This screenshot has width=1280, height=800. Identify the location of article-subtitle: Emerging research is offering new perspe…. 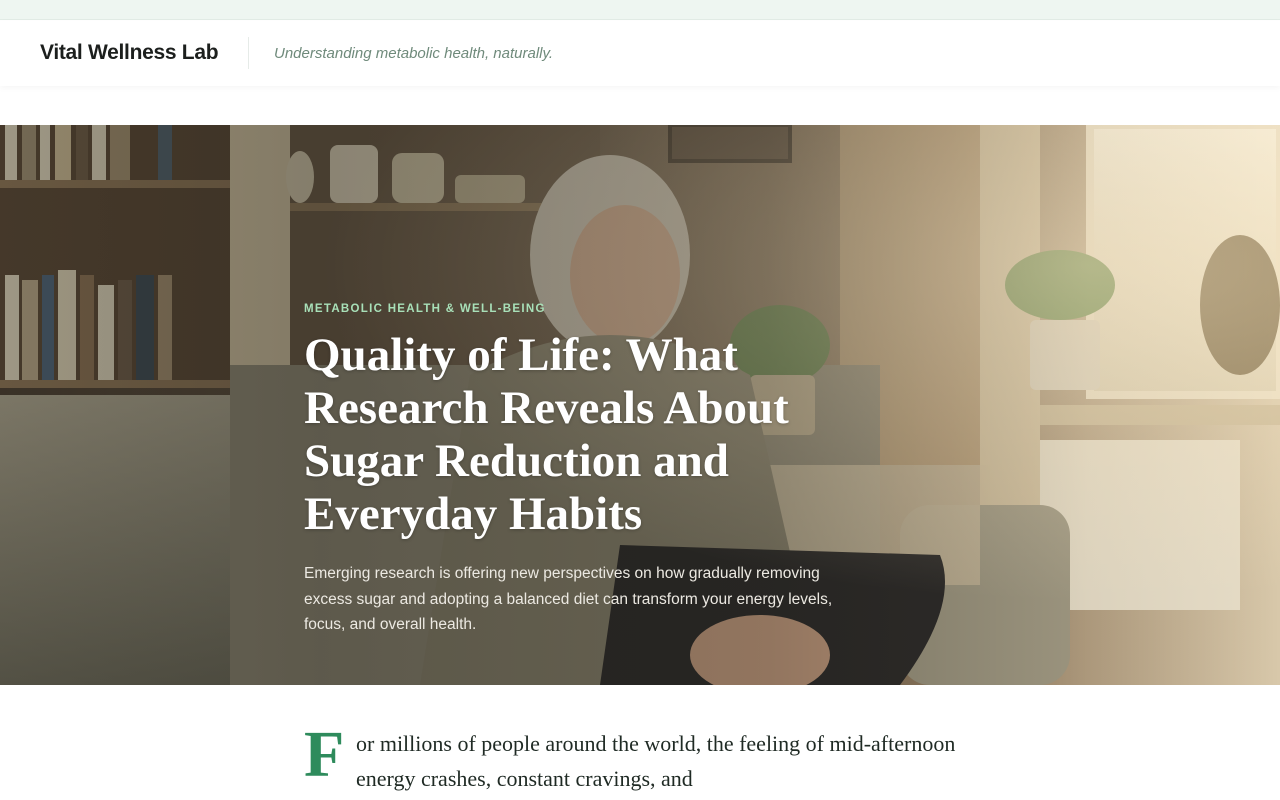
(568, 599).